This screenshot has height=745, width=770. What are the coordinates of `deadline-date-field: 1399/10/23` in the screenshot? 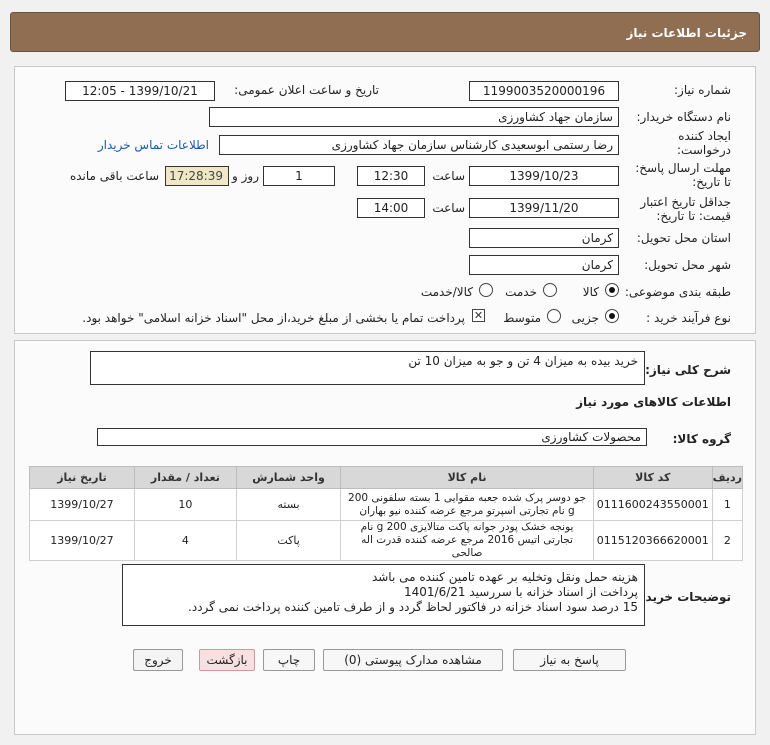 It's located at (544, 176).